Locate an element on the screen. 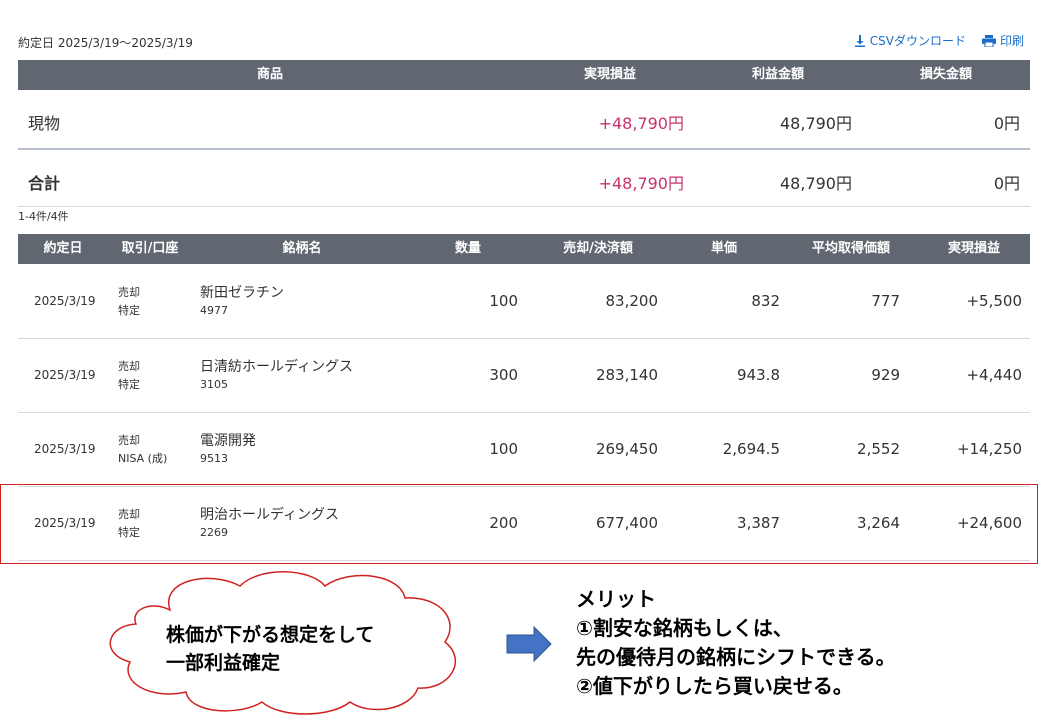 The width and height of the screenshot is (1040, 720). detail-header: 約定日 取引/口座 銘柄名 数量 売却/決済額 単価 平均取得価額 実現損益 is located at coordinates (524, 249).